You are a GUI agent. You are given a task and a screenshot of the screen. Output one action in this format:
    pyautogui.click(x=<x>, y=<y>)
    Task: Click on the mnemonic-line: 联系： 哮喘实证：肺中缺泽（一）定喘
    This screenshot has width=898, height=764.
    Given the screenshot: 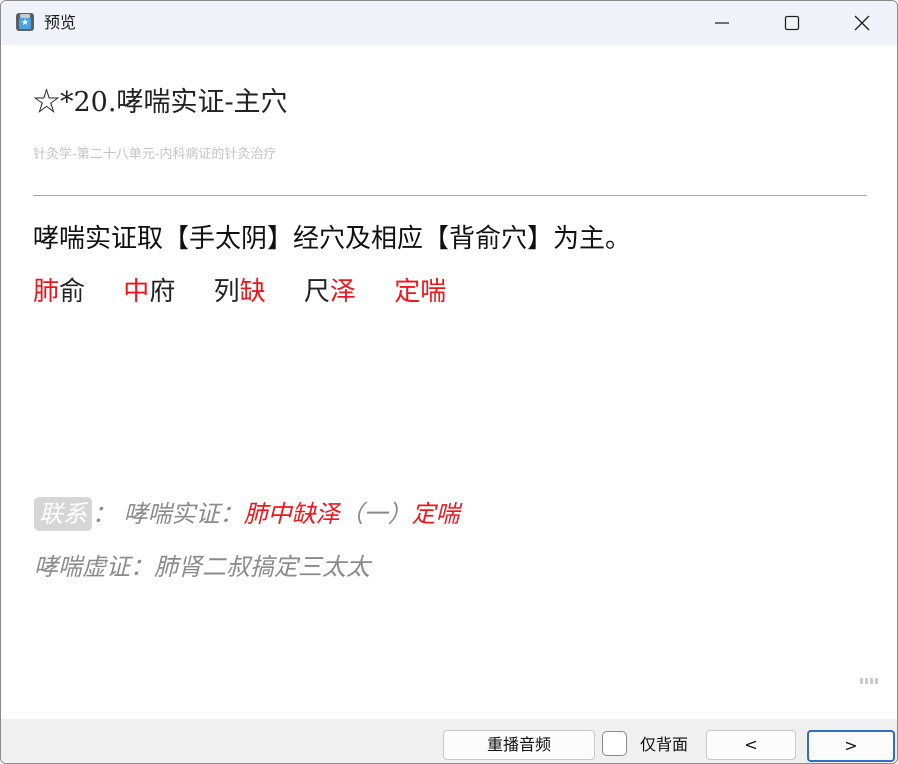 What is the action you would take?
    pyautogui.click(x=247, y=514)
    